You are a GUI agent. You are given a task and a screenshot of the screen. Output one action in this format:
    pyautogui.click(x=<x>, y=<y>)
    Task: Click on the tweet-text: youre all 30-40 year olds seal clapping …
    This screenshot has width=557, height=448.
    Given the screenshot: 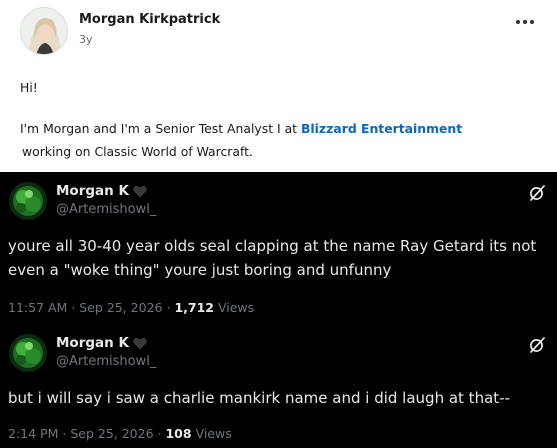 What is the action you would take?
    pyautogui.click(x=280, y=258)
    